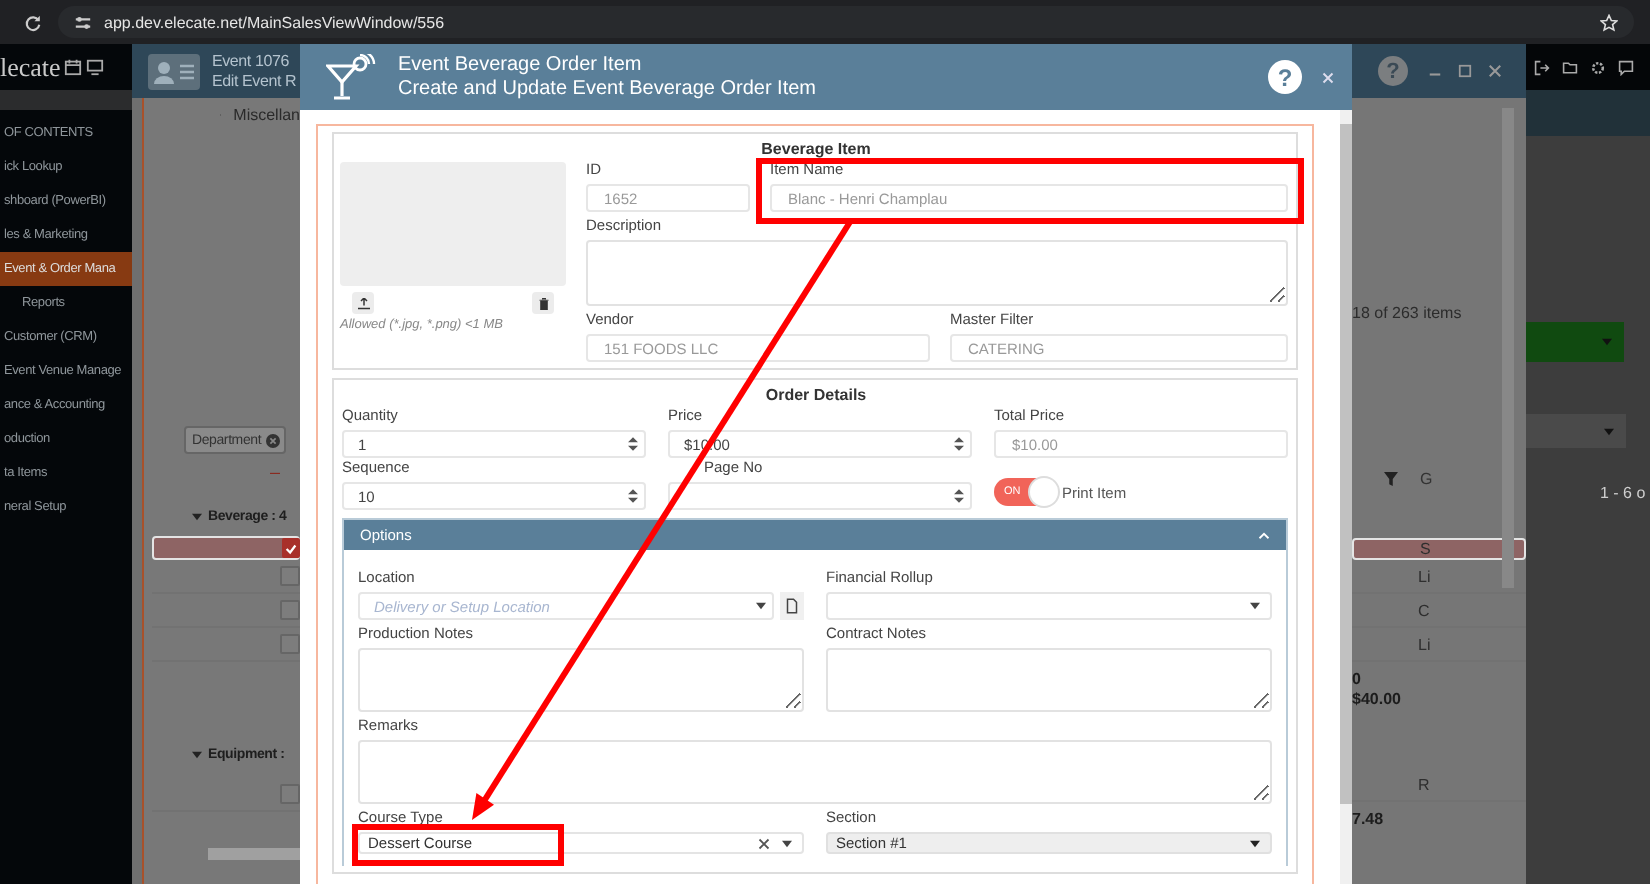 The width and height of the screenshot is (1650, 884). I want to click on section-heading: Beverage Item, so click(816, 149).